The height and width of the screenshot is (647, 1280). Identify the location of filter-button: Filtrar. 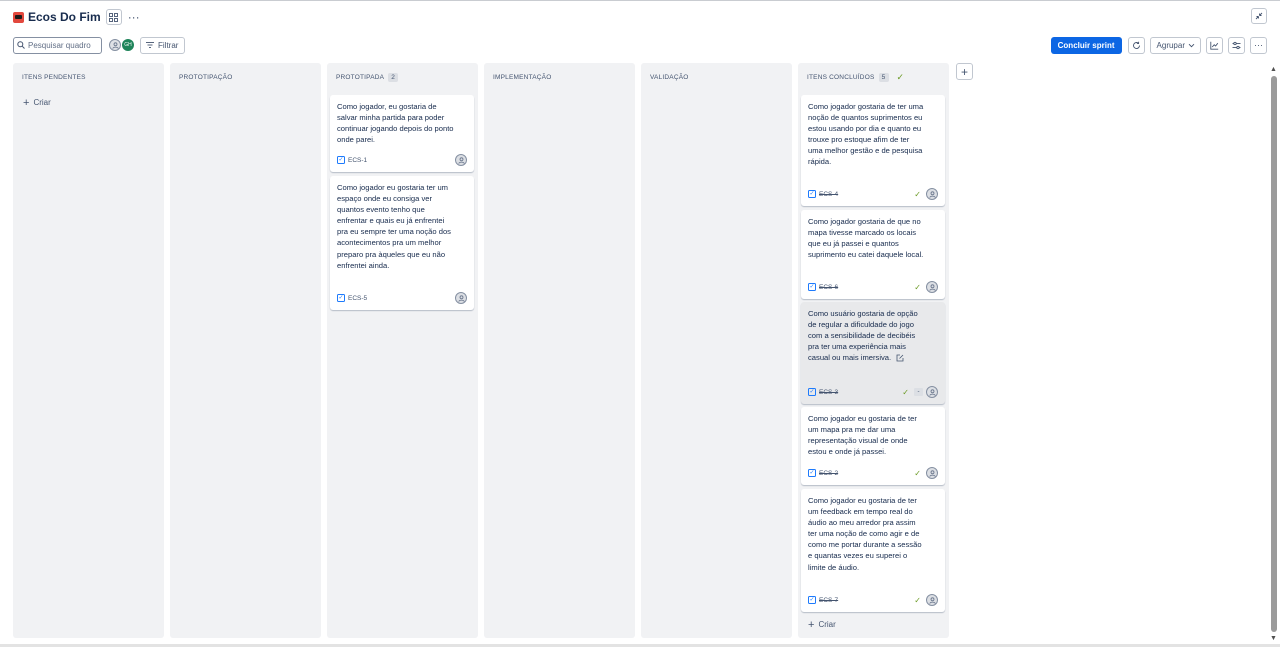
(163, 45).